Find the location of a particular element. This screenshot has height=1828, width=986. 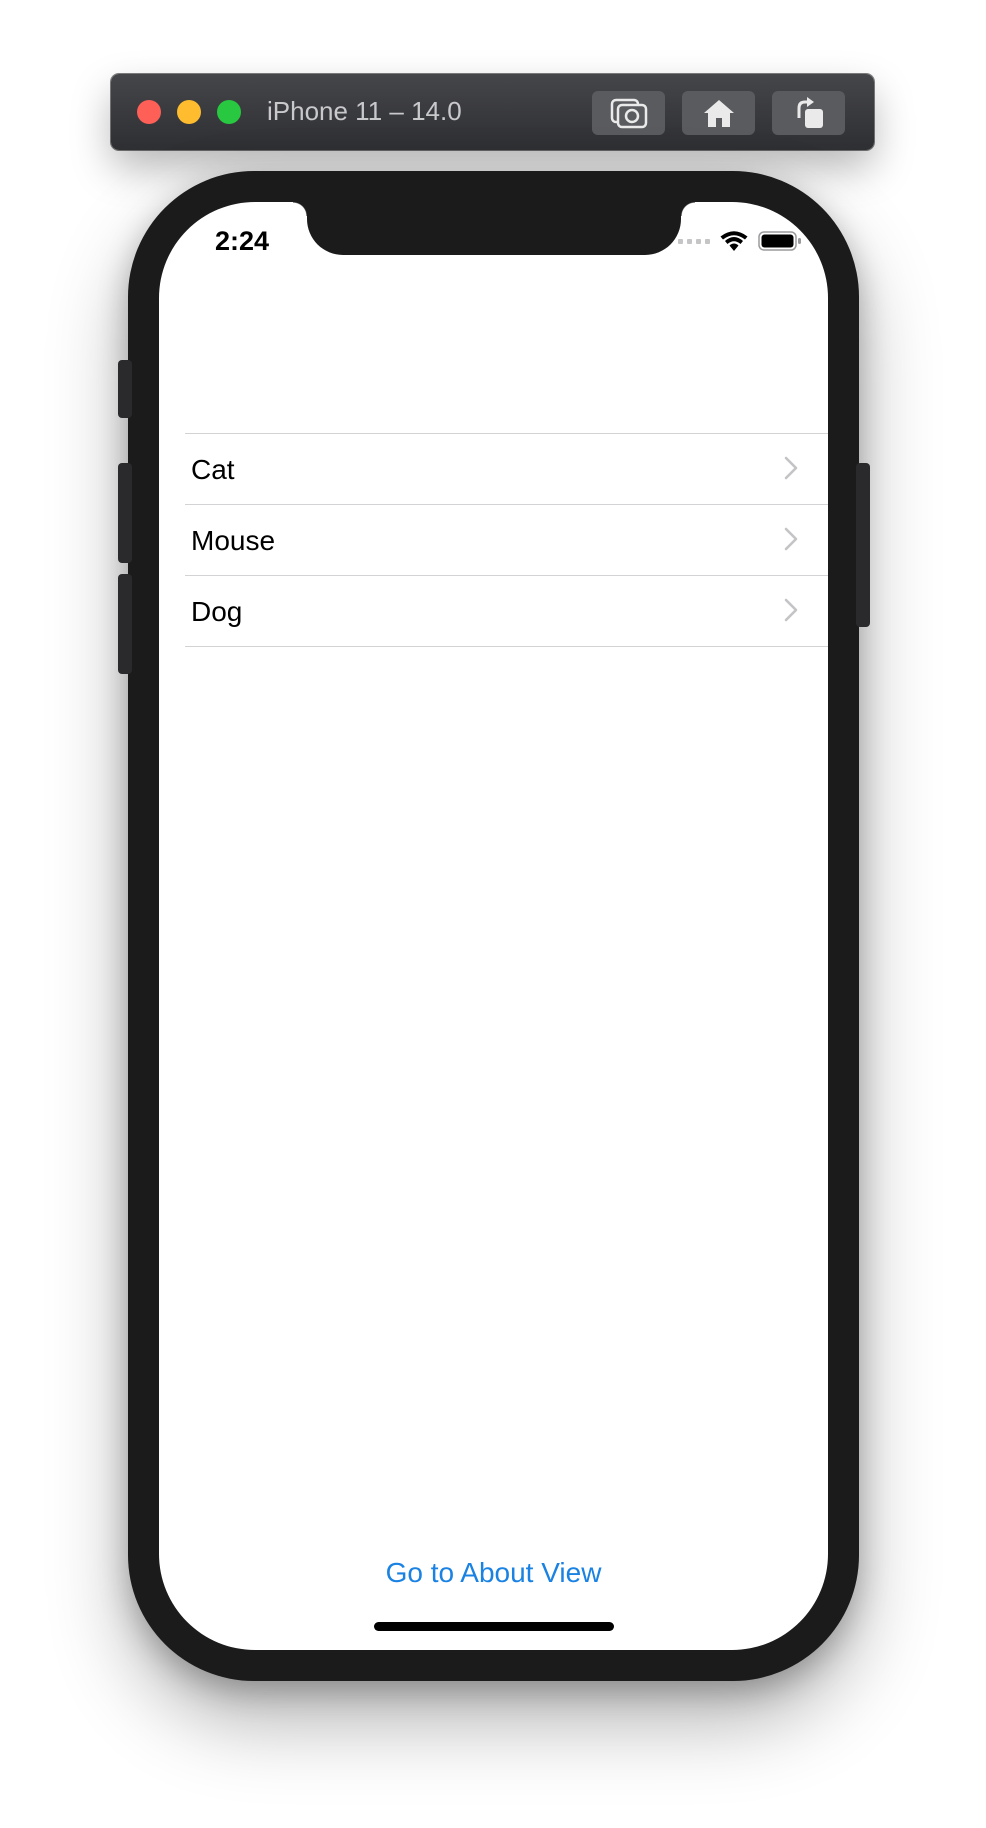

screenshot-button is located at coordinates (628, 113).